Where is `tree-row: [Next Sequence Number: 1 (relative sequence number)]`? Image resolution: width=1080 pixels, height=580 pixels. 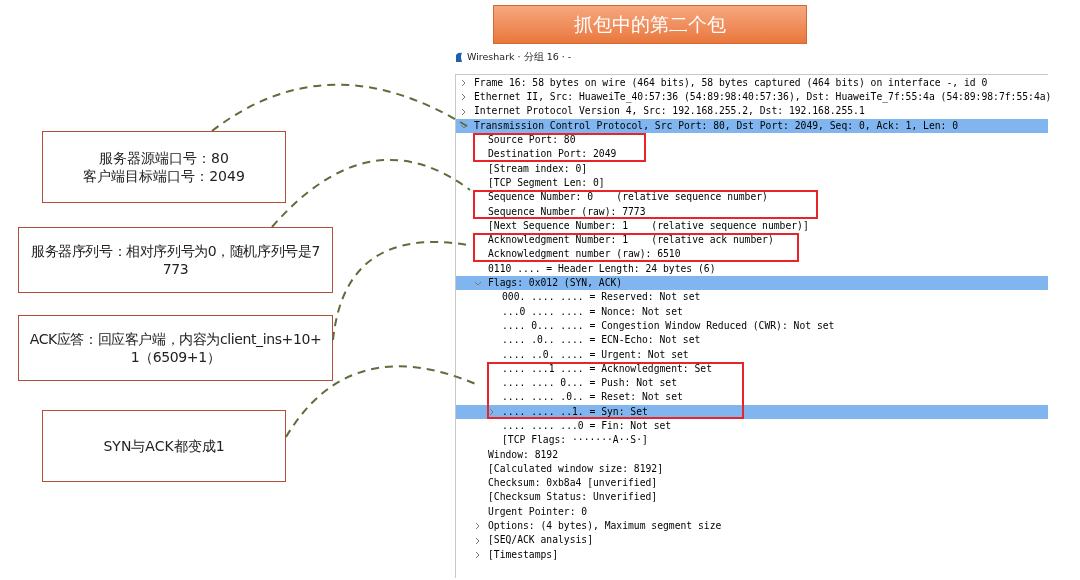
tree-row: [Next Sequence Number: 1 (relative sequence number)] is located at coordinates (752, 226).